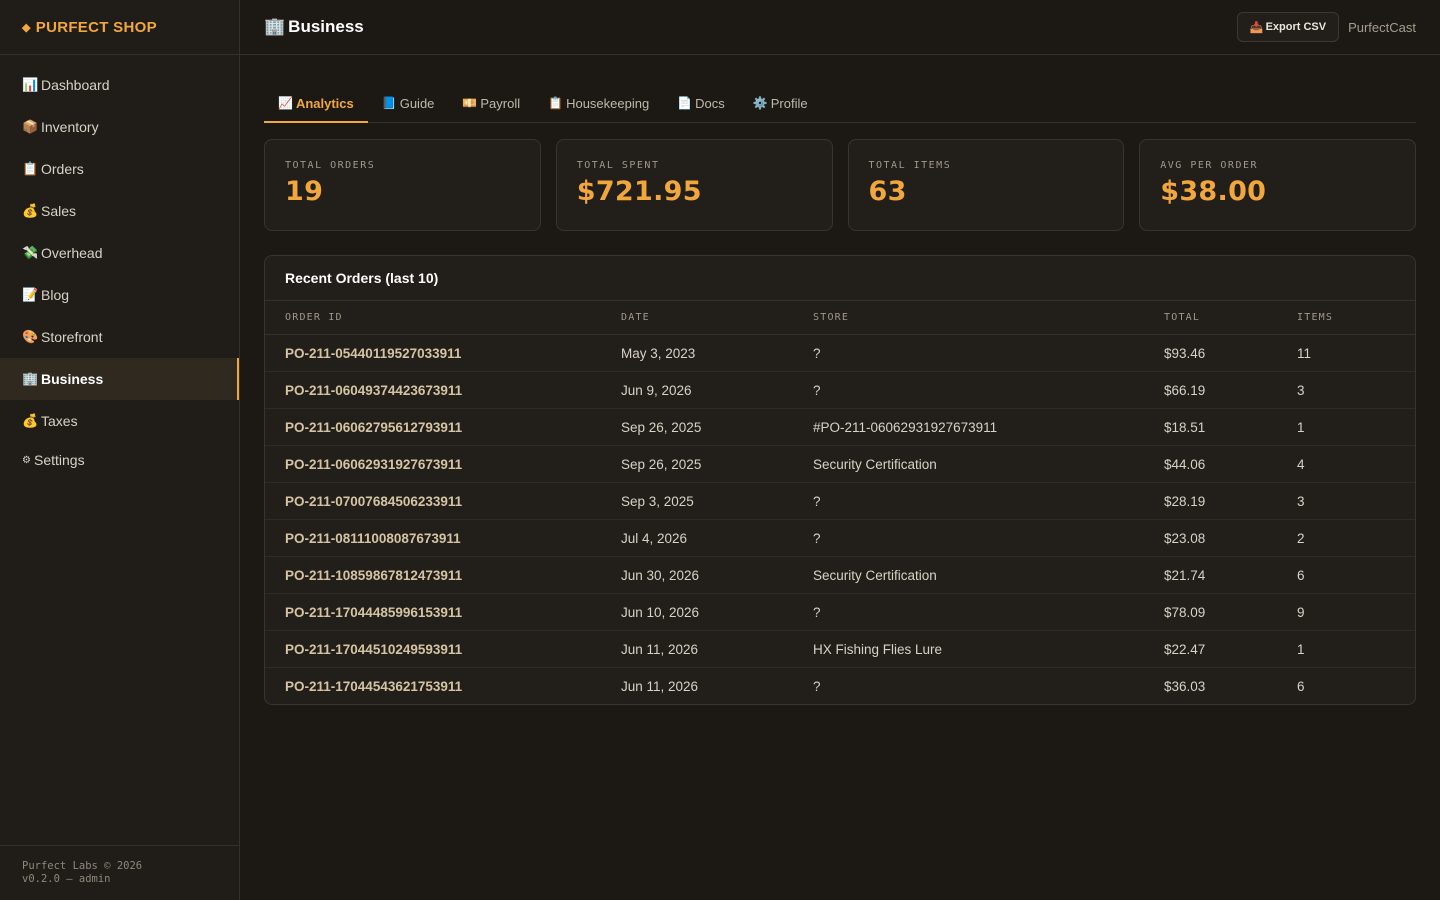 The image size is (1440, 900). What do you see at coordinates (1296, 27) in the screenshot?
I see `export-csv-label: Export CSV` at bounding box center [1296, 27].